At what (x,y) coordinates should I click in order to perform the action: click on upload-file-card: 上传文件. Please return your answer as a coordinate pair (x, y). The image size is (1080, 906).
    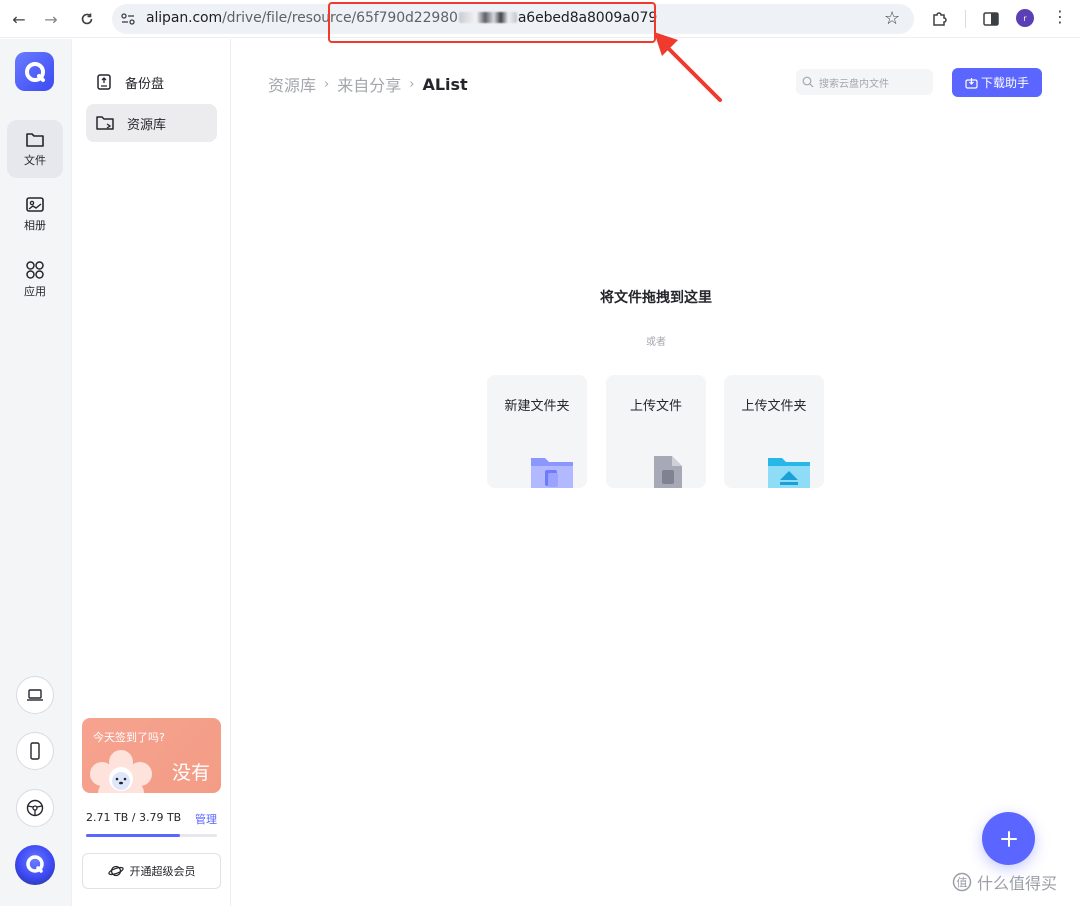
    Looking at the image, I should click on (656, 431).